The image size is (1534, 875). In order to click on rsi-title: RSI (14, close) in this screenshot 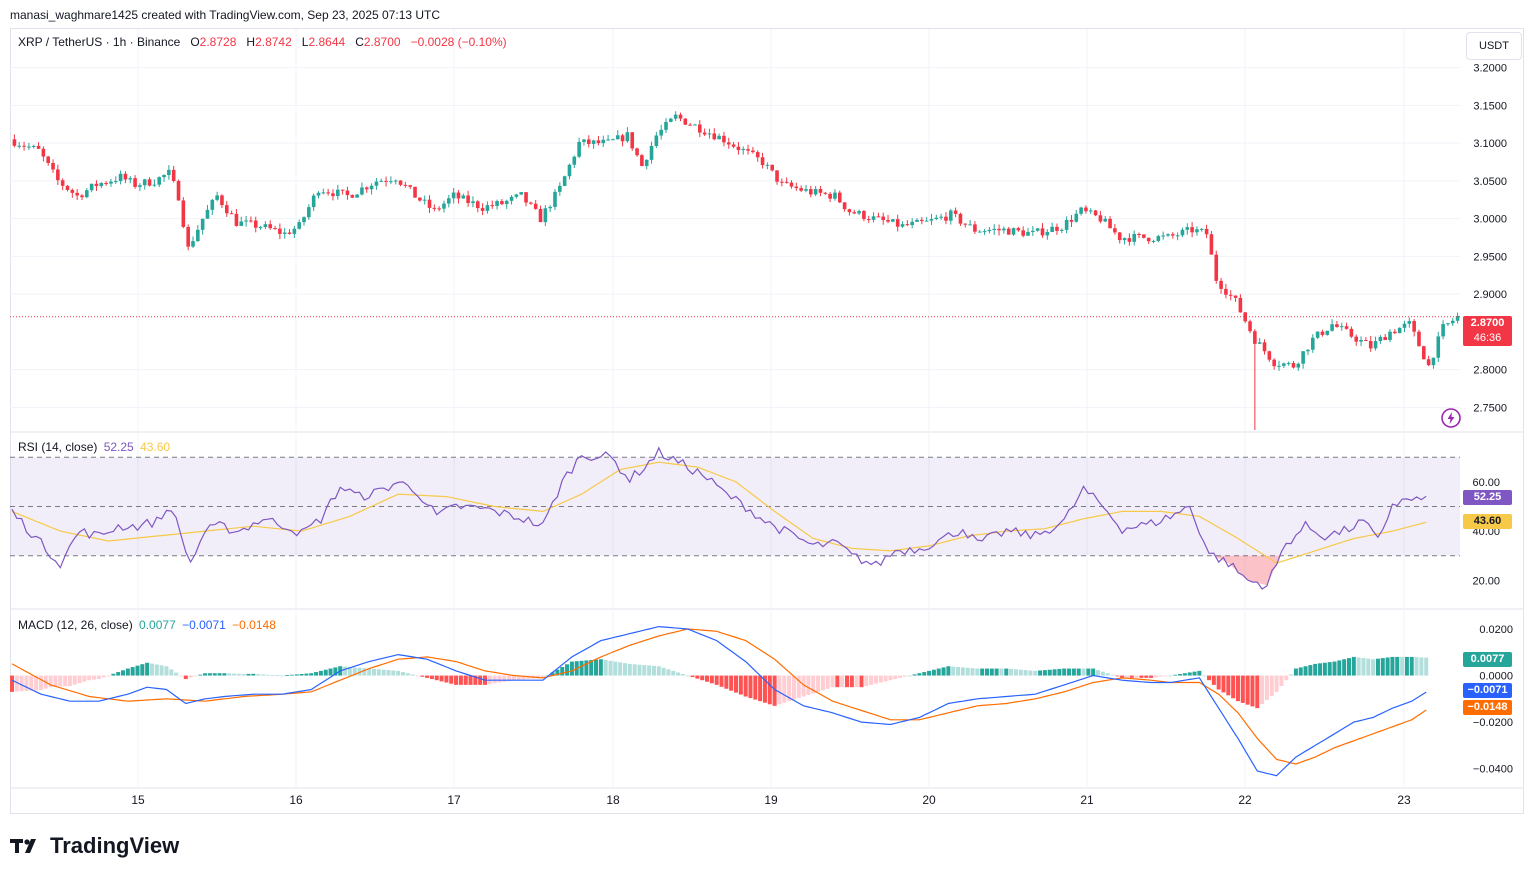, I will do `click(57, 447)`.